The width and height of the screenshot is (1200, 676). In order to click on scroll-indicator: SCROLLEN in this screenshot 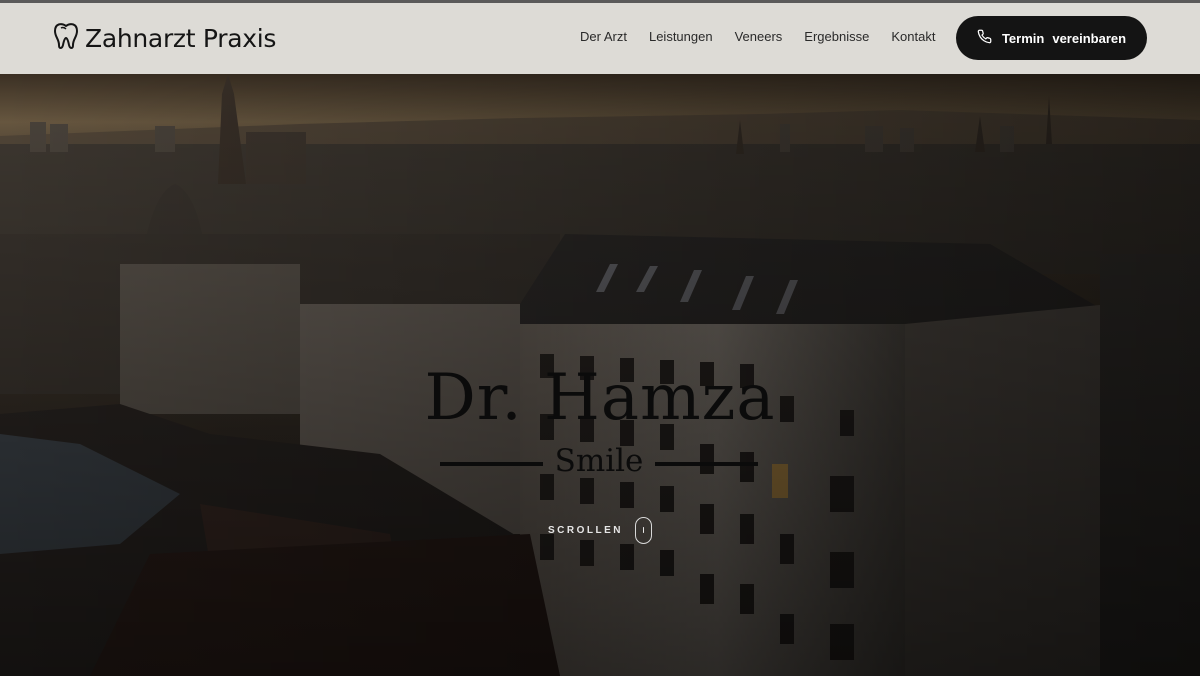, I will do `click(600, 530)`.